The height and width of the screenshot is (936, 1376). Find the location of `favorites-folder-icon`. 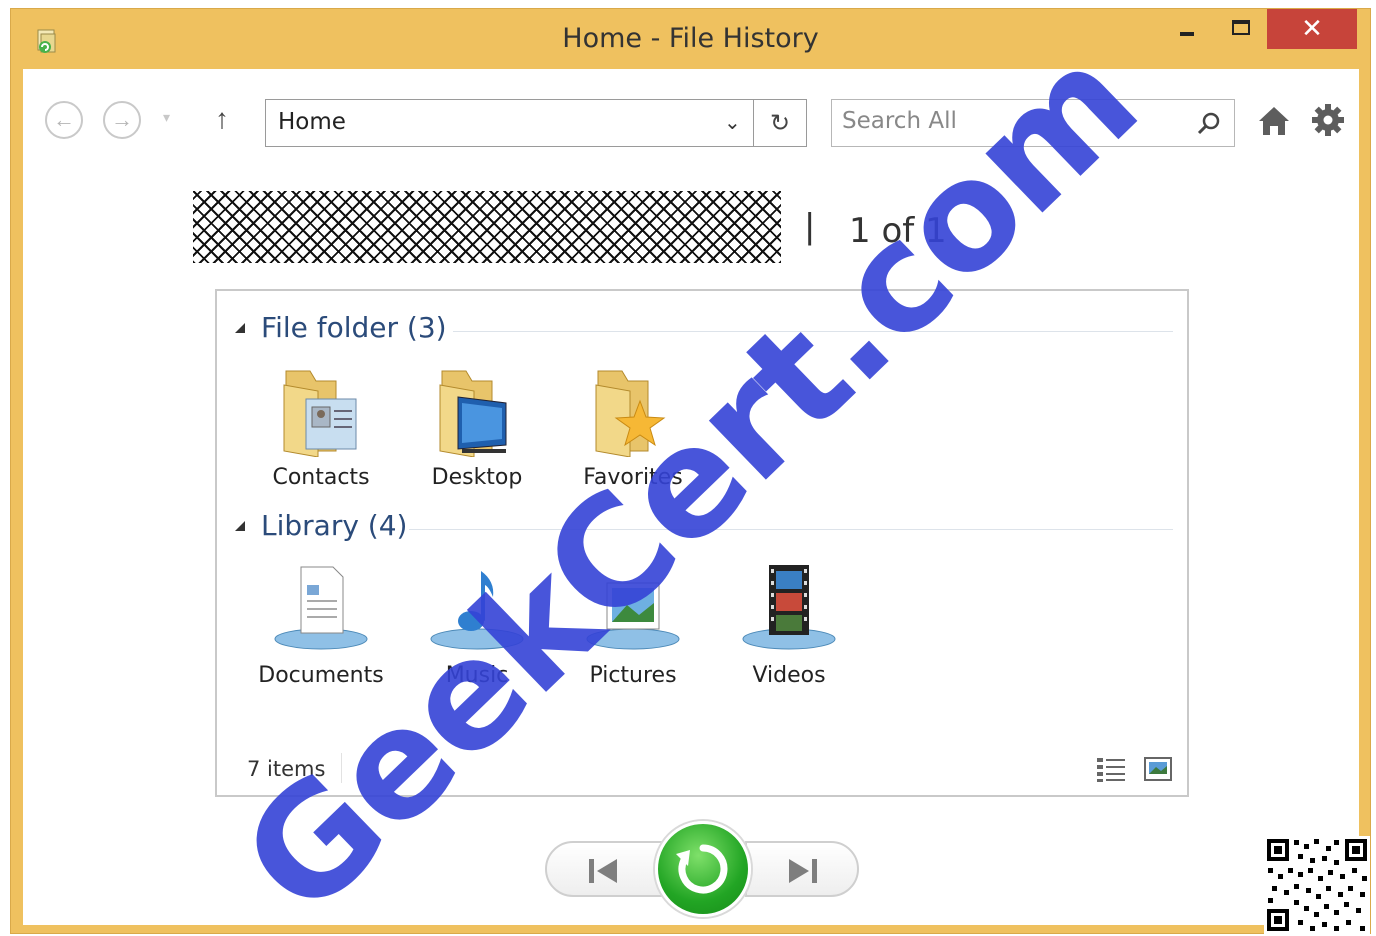

favorites-folder-icon is located at coordinates (630, 413).